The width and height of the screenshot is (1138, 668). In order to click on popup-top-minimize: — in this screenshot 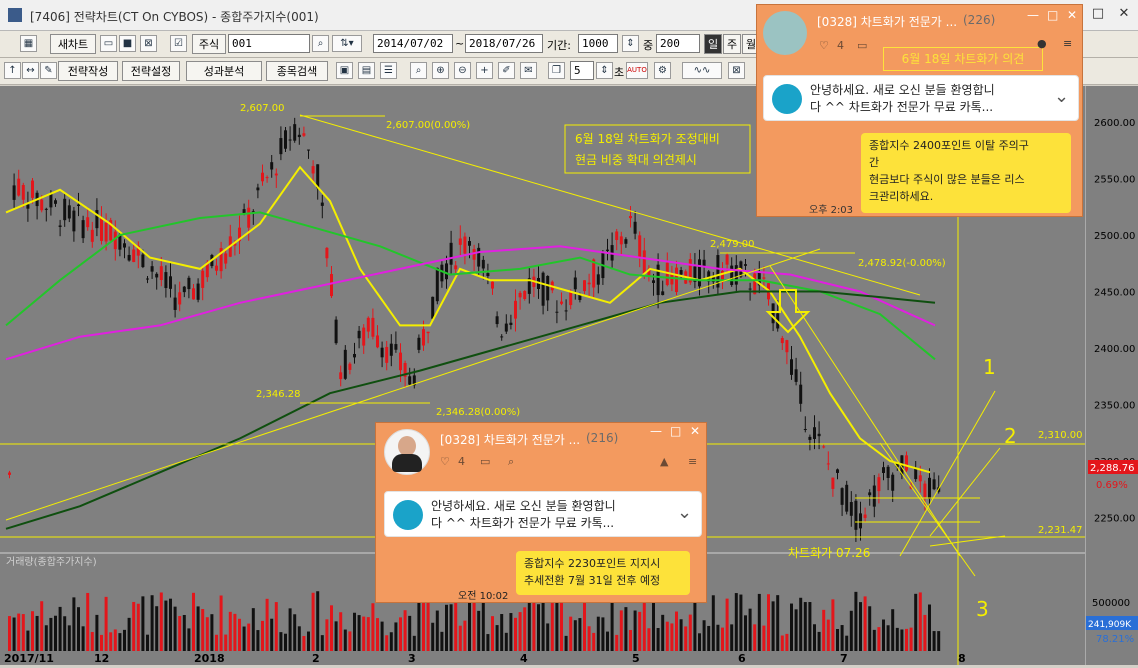, I will do `click(1033, 15)`.